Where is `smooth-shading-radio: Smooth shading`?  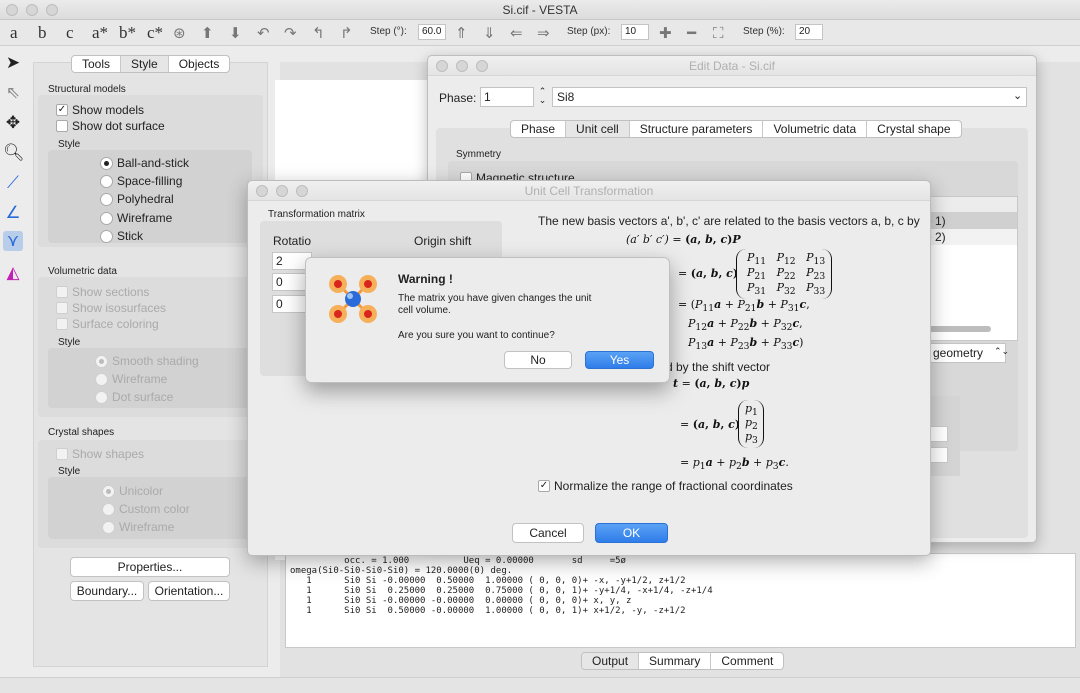 smooth-shading-radio: Smooth shading is located at coordinates (147, 361).